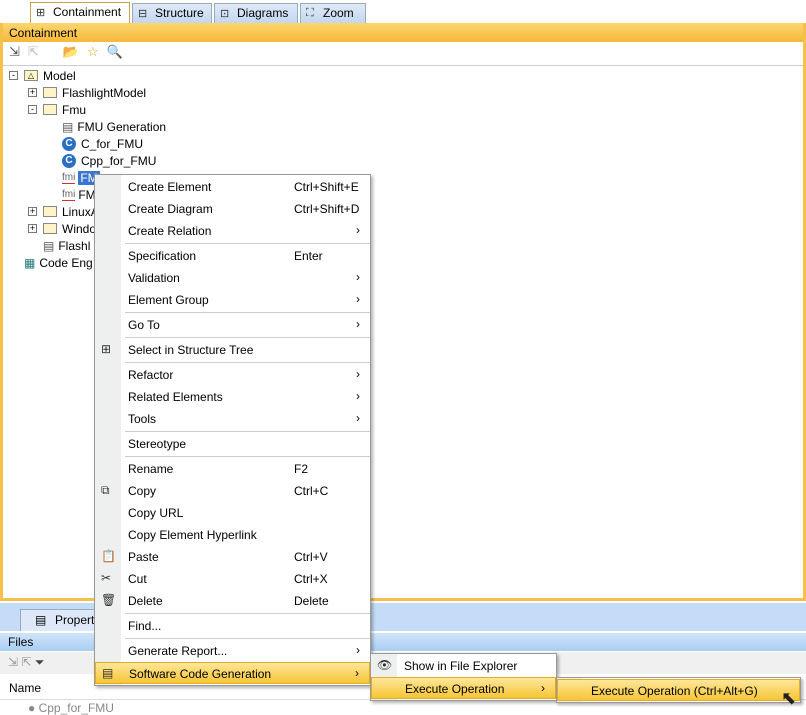  Describe the element at coordinates (151, 469) in the screenshot. I see `menu-item-label: Rename` at that location.